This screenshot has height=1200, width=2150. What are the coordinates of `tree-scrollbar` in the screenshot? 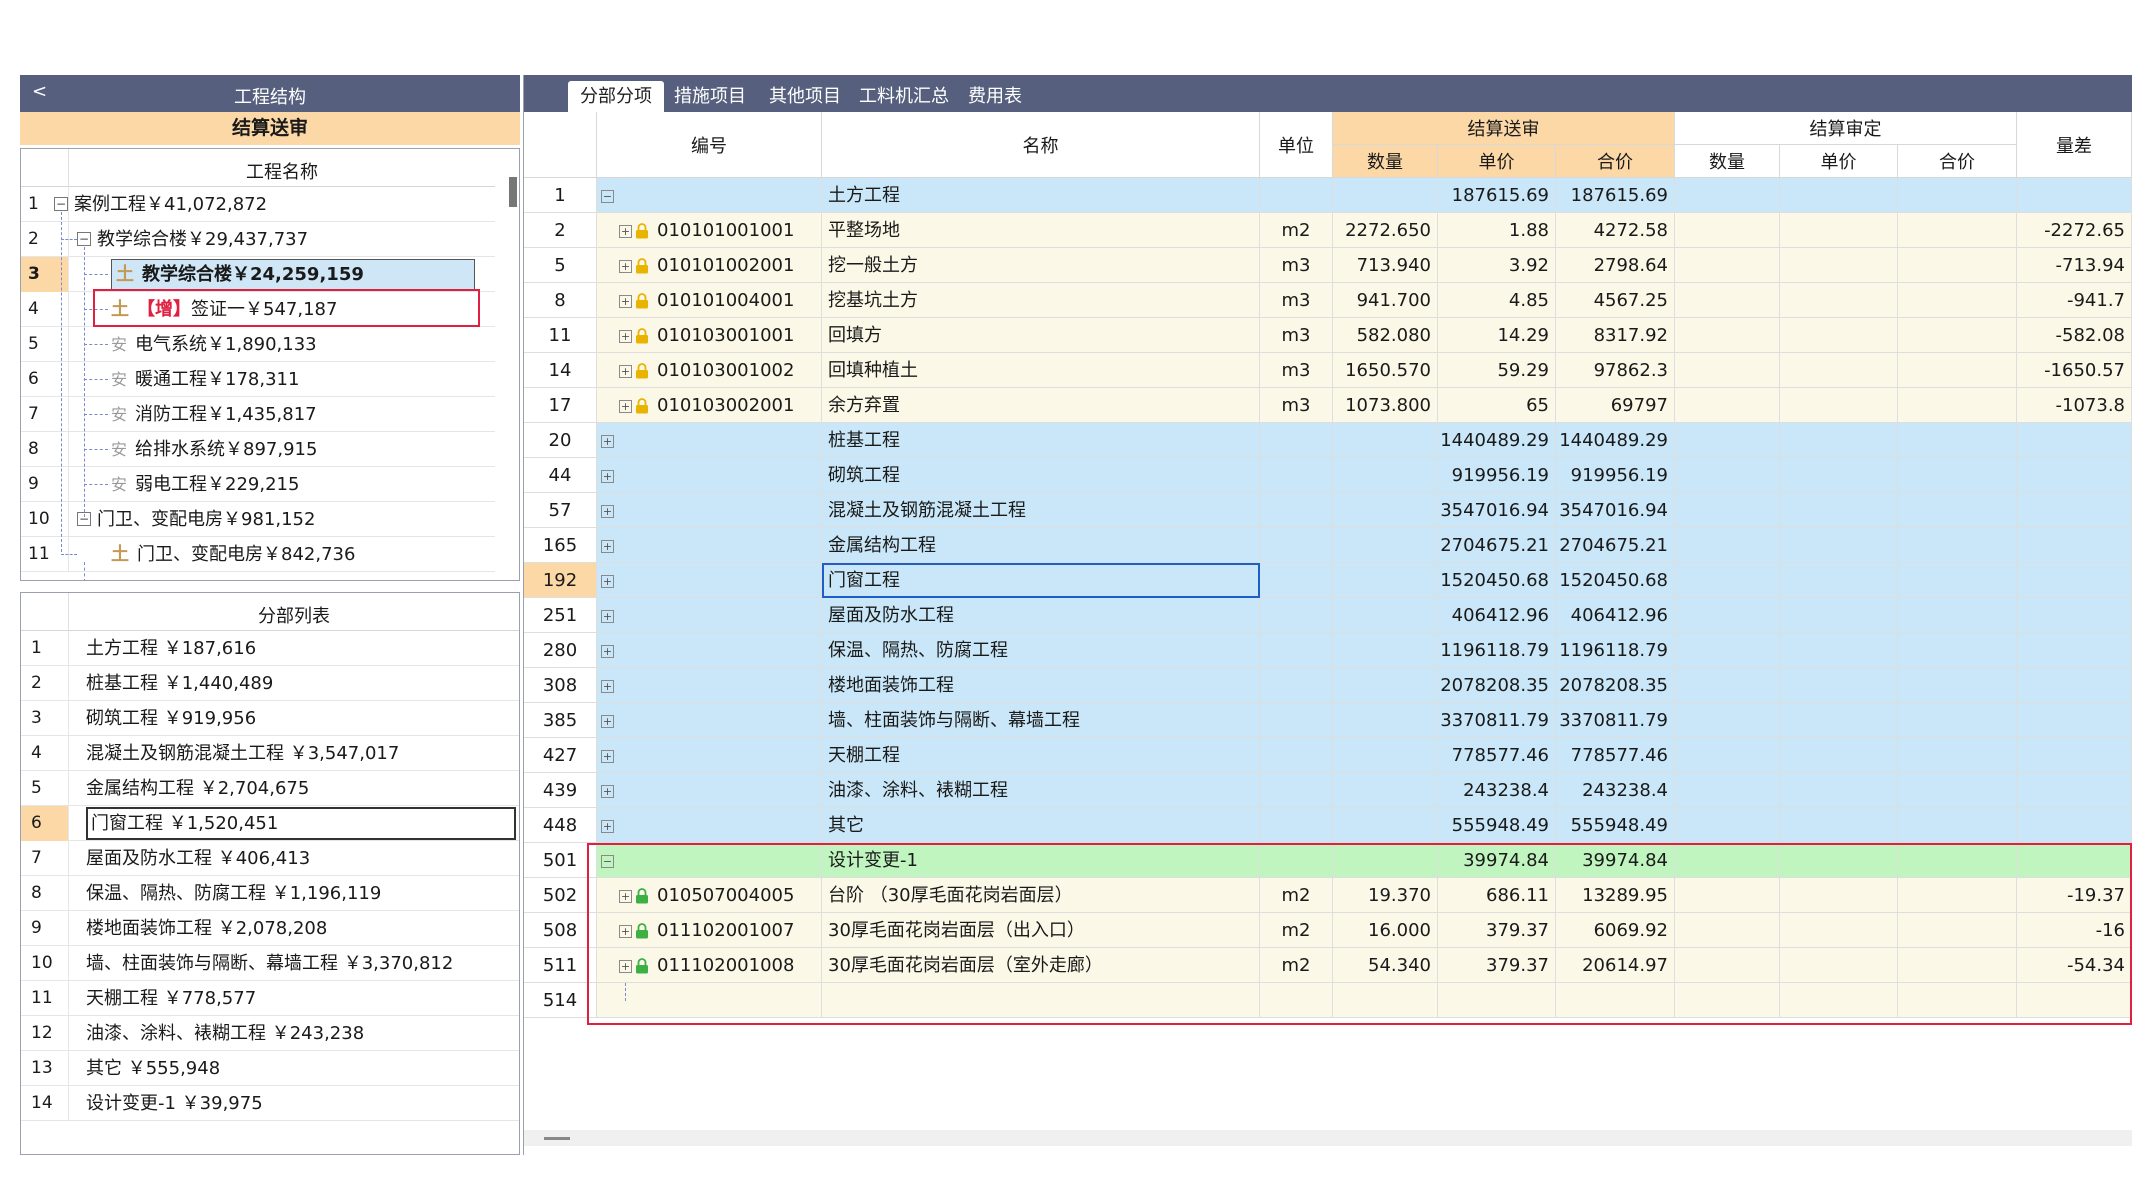 It's located at (513, 192).